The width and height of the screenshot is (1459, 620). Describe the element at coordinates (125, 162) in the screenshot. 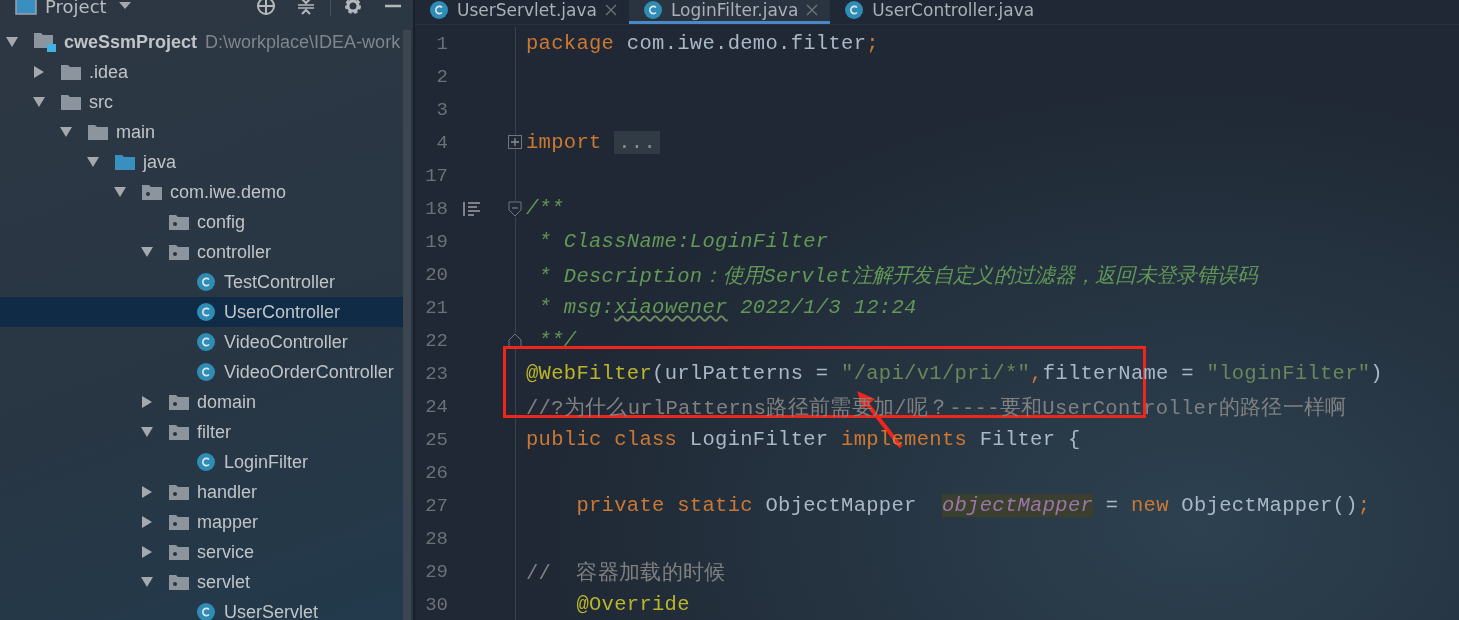

I see `source-folder-icon` at that location.